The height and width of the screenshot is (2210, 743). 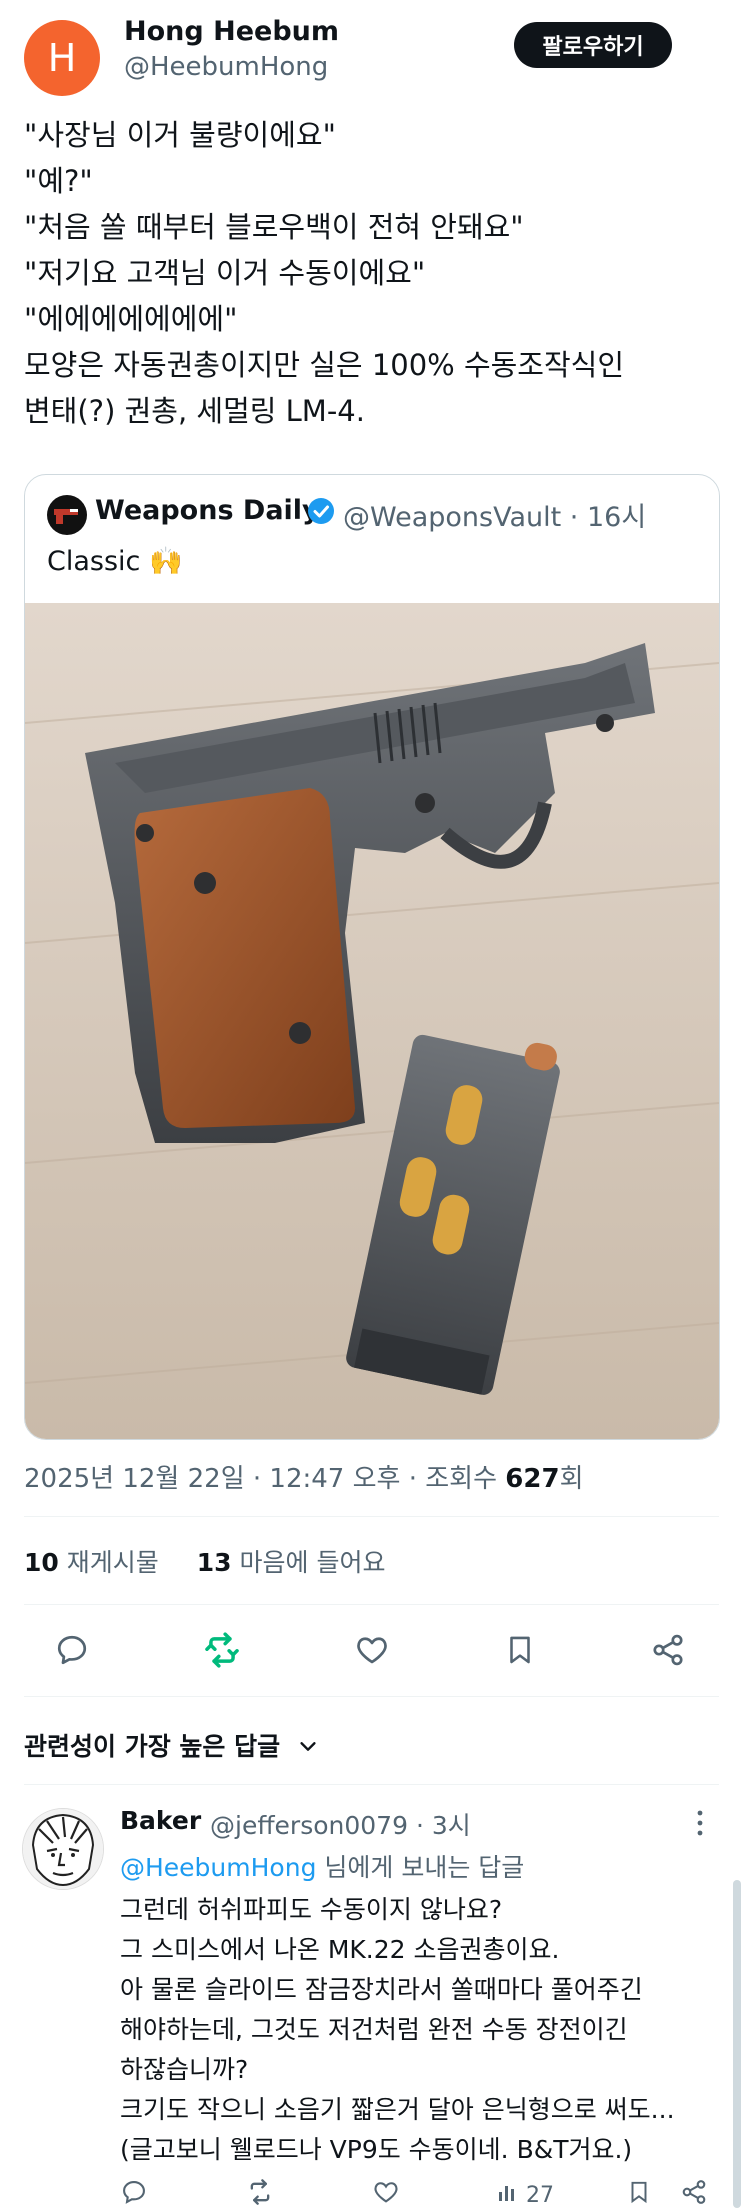 I want to click on tweet-line: 변태(?) 권총, 세멀링 LM-4., so click(x=194, y=411).